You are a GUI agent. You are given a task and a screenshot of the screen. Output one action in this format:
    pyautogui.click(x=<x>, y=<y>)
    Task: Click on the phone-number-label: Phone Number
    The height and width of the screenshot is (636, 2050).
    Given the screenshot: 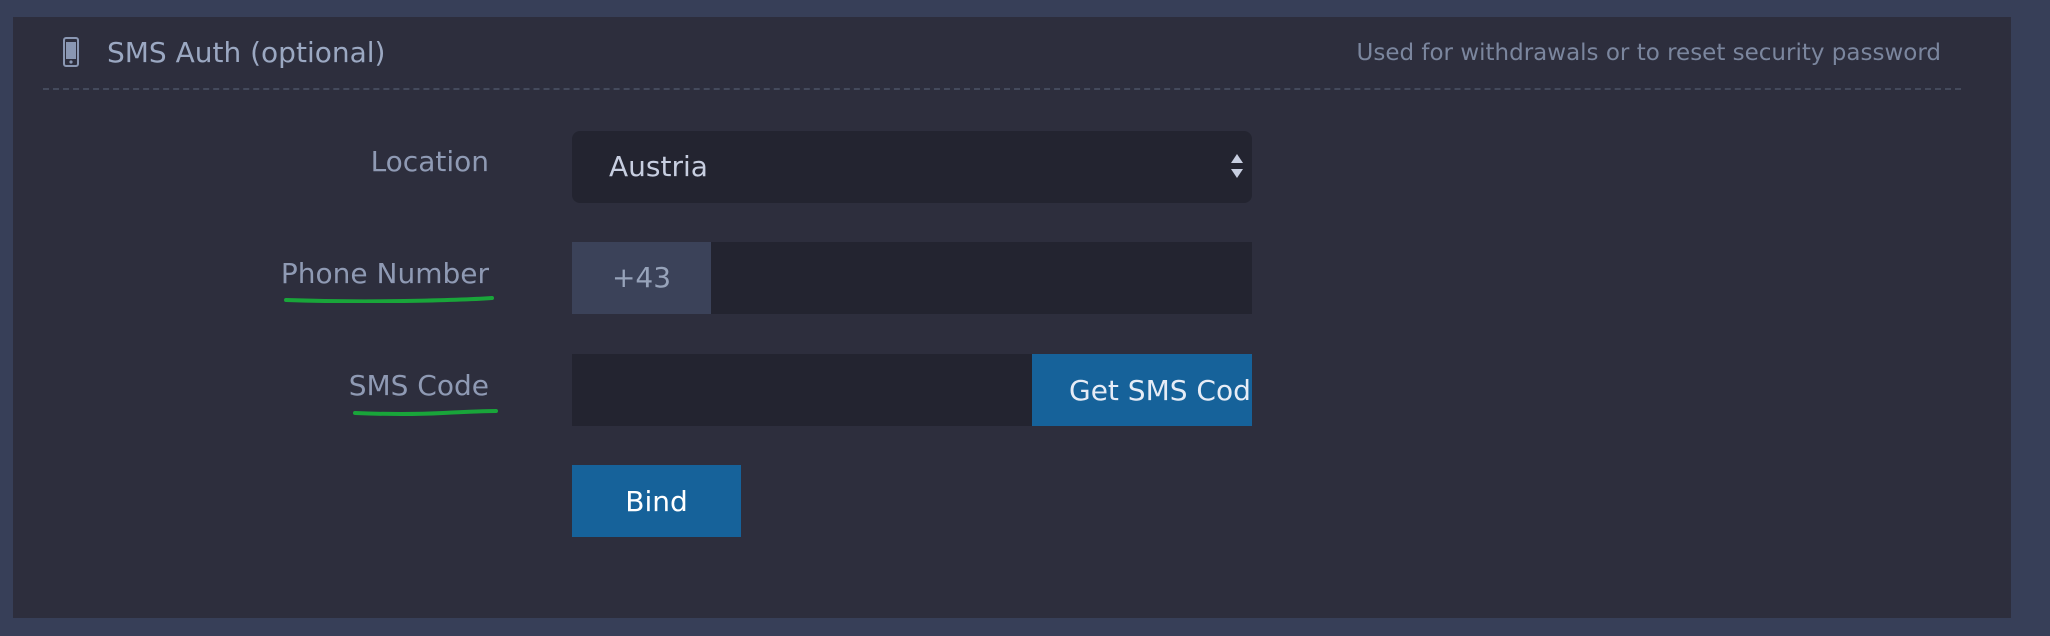 What is the action you would take?
    pyautogui.click(x=384, y=273)
    